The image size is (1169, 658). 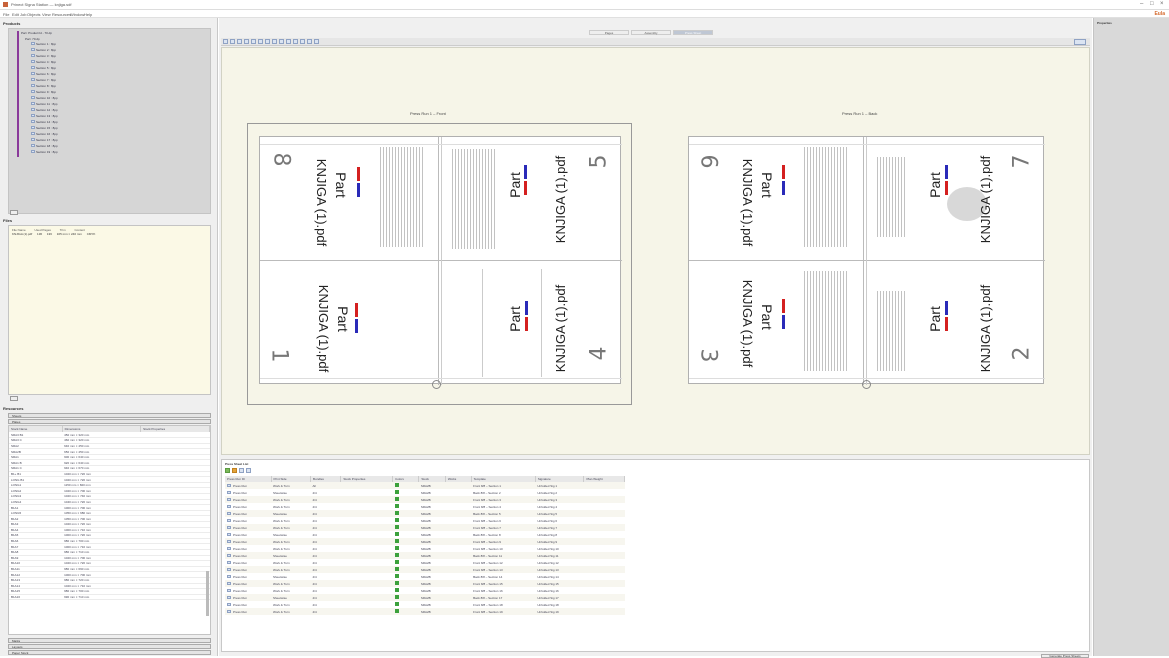 I want to click on files-toolbar-button, so click(x=14, y=398).